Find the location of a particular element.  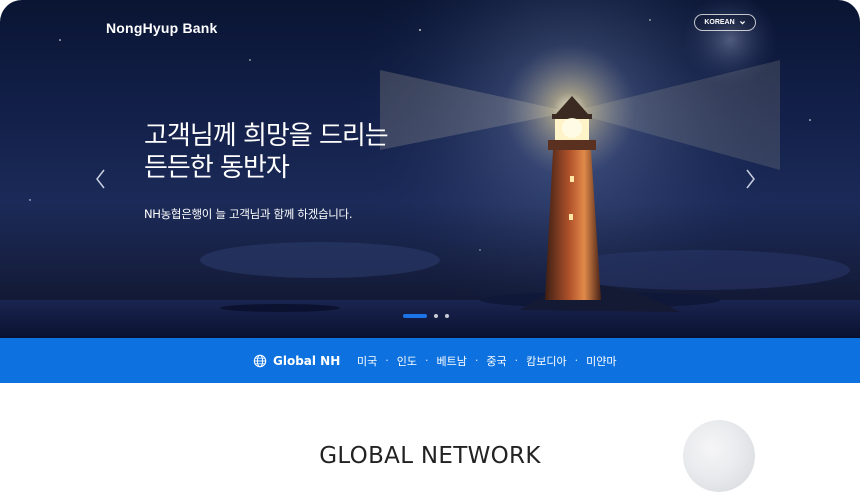

country-link-usa: 미국 is located at coordinates (367, 361).